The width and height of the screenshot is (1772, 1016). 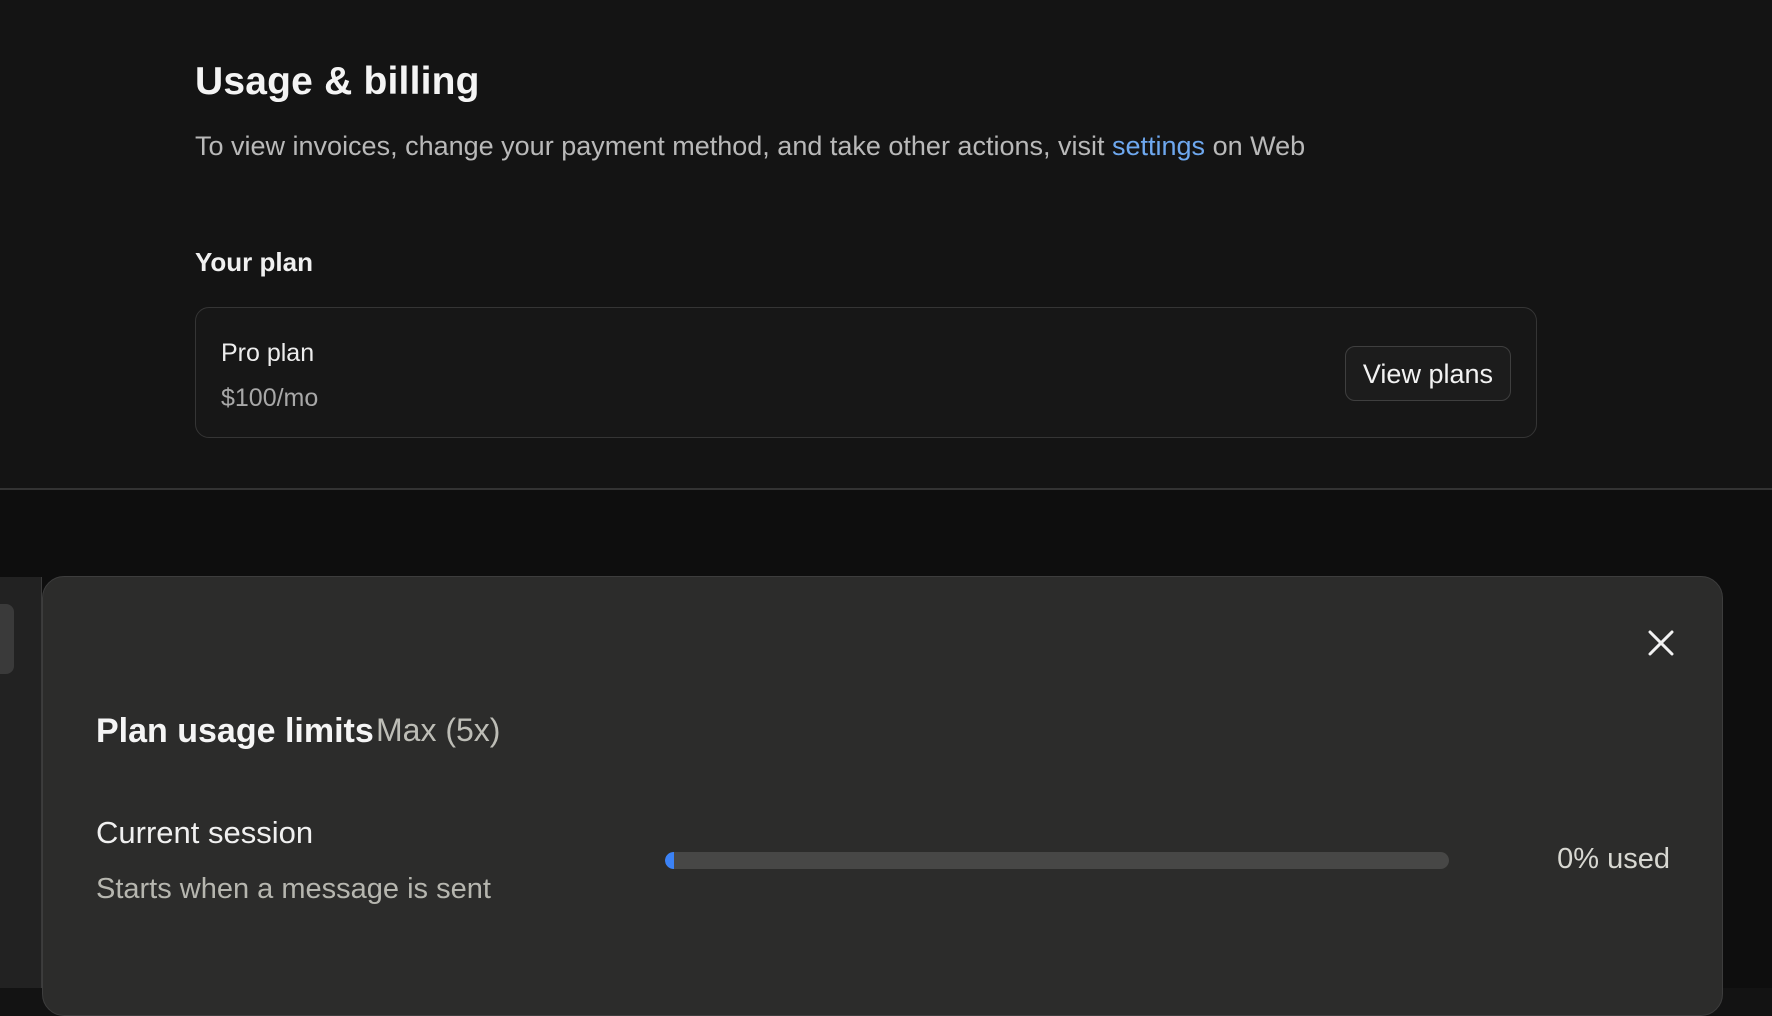 What do you see at coordinates (254, 262) in the screenshot?
I see `your-plan-label: Your plan` at bounding box center [254, 262].